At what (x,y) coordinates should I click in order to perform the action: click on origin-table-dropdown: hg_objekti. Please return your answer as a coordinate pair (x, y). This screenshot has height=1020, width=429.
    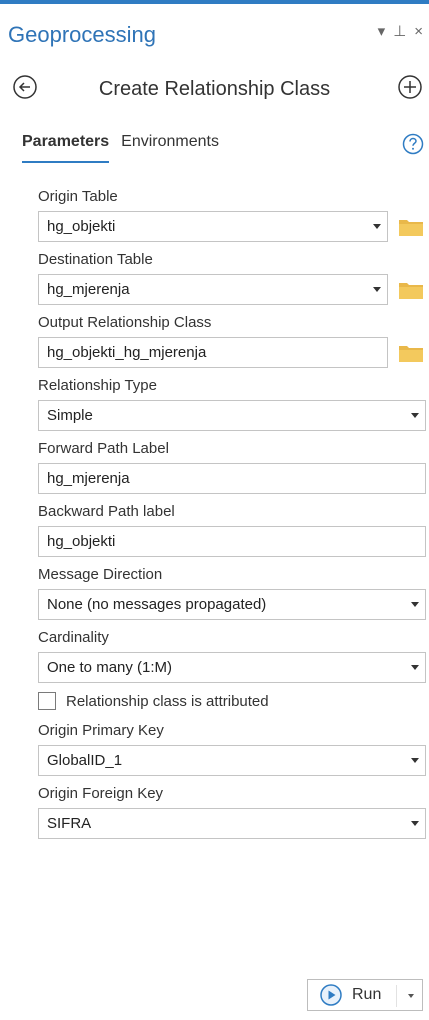
    Looking at the image, I should click on (213, 226).